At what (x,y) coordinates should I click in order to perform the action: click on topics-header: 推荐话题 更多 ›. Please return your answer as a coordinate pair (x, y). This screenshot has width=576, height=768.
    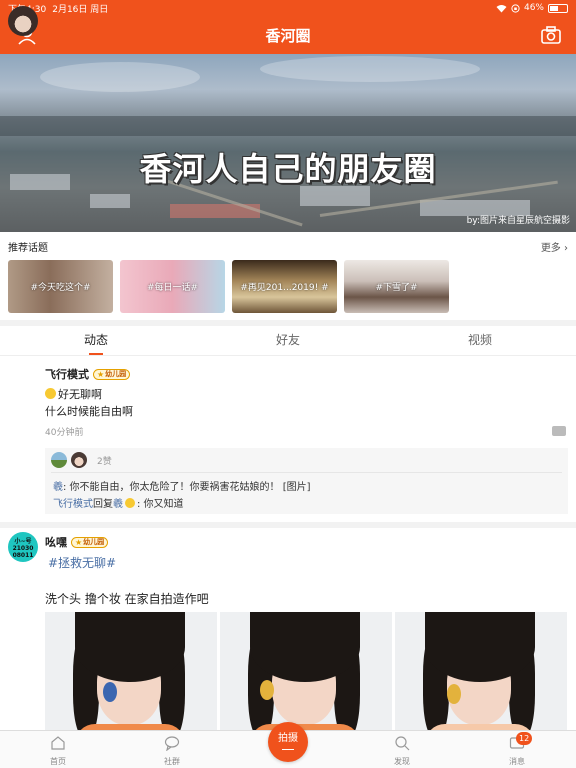
    Looking at the image, I should click on (288, 246).